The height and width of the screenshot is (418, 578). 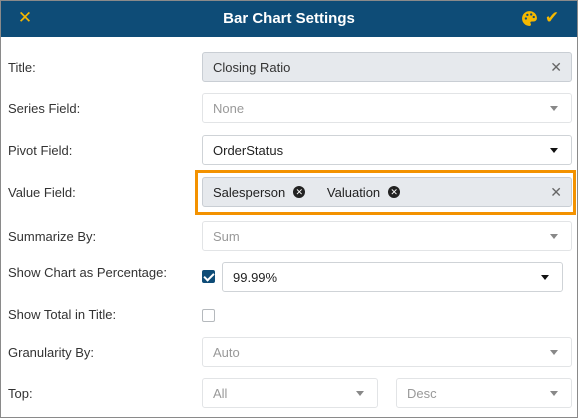 What do you see at coordinates (51, 352) in the screenshot?
I see `granularity-label: Granularity By:` at bounding box center [51, 352].